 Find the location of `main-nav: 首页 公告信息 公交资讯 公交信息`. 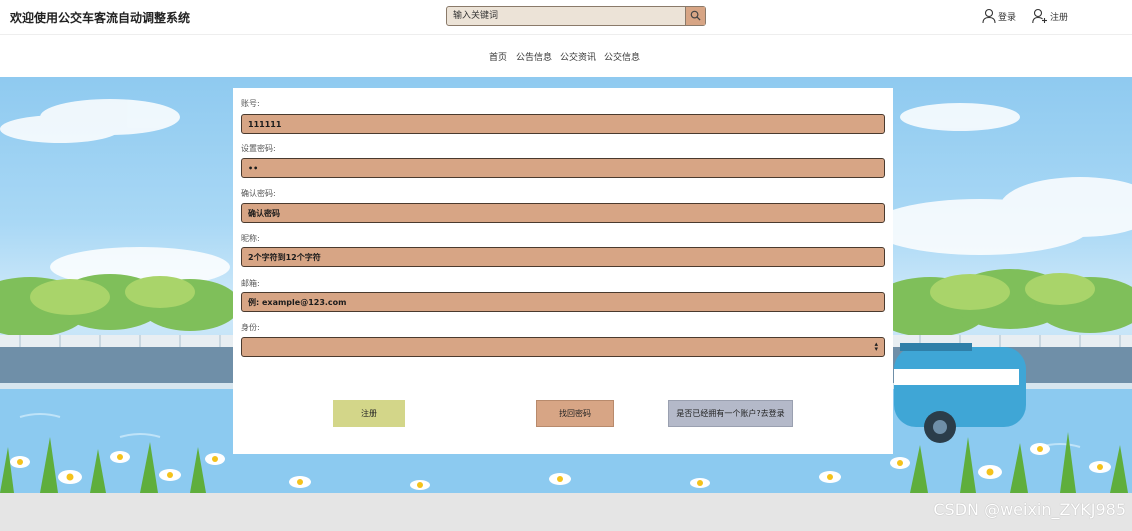

main-nav: 首页 公告信息 公交资讯 公交信息 is located at coordinates (566, 56).